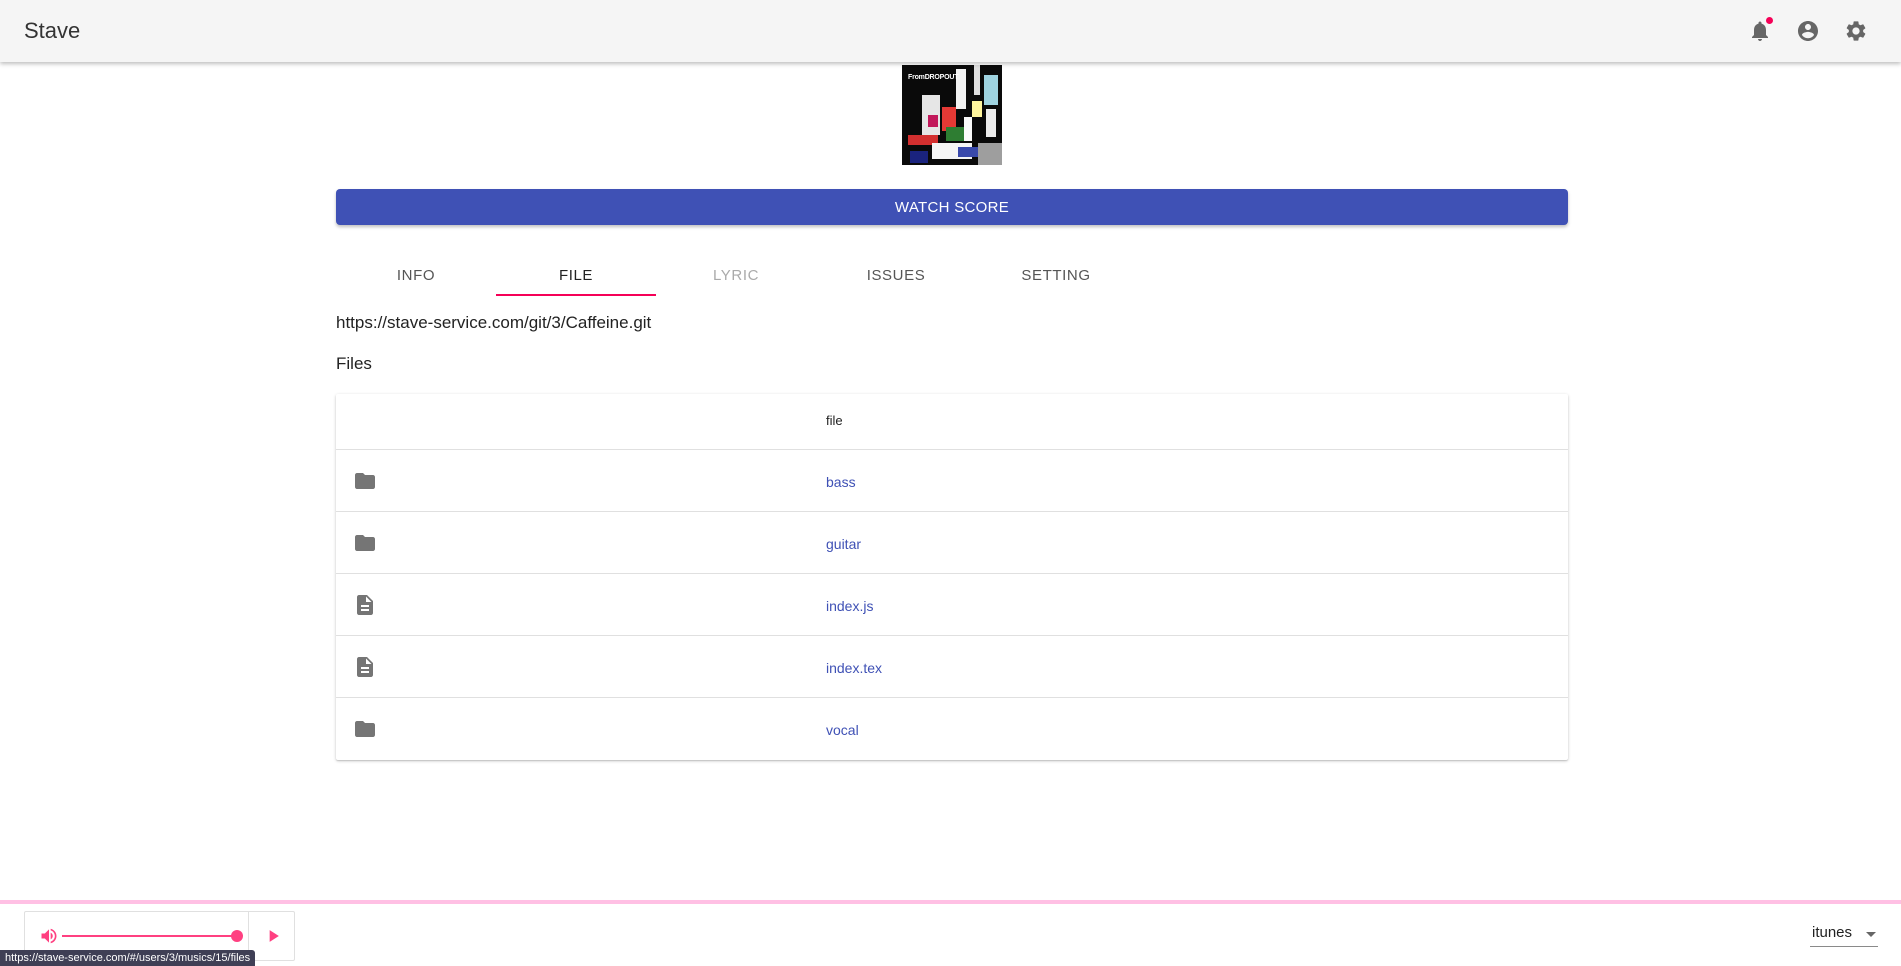  Describe the element at coordinates (950, 31) in the screenshot. I see `app-bar: Stave` at that location.